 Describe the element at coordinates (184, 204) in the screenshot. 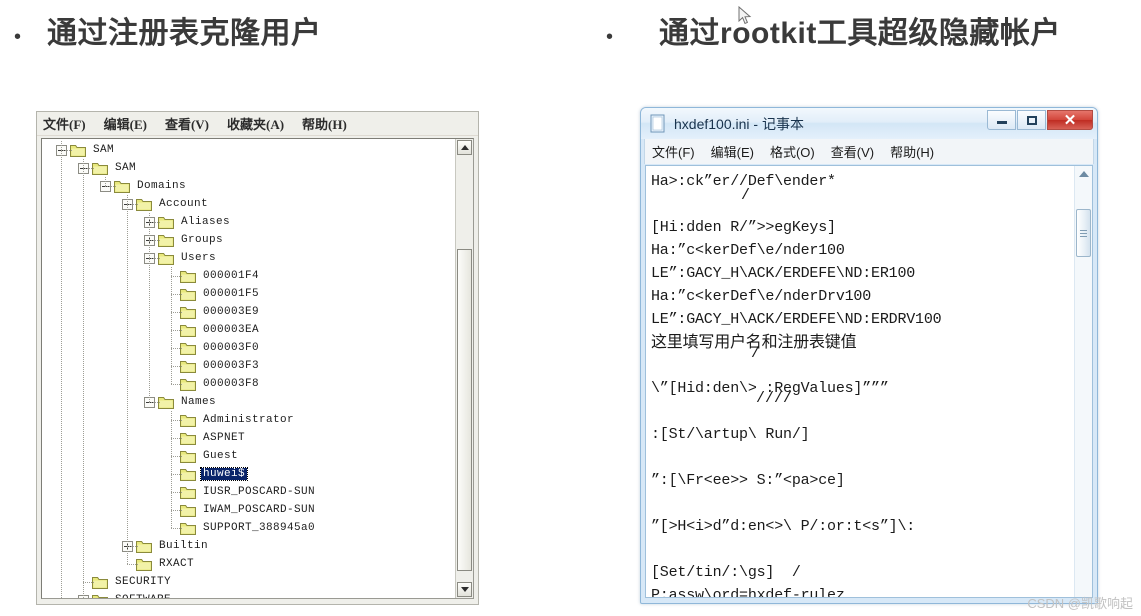

I see `registry-tree-item-label: Account` at that location.